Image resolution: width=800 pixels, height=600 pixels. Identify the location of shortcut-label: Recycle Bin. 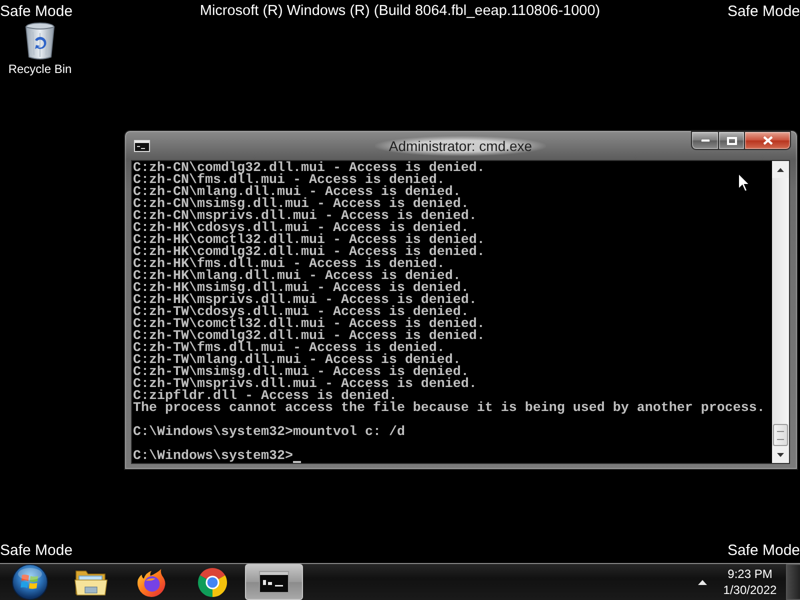
(40, 69).